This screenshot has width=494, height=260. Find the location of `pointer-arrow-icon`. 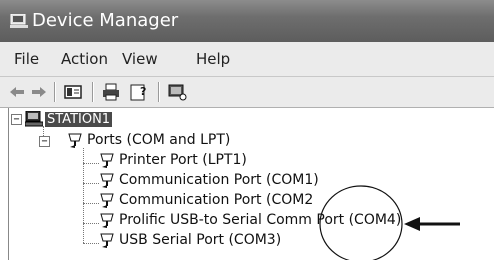

pointer-arrow-icon is located at coordinates (432, 224).